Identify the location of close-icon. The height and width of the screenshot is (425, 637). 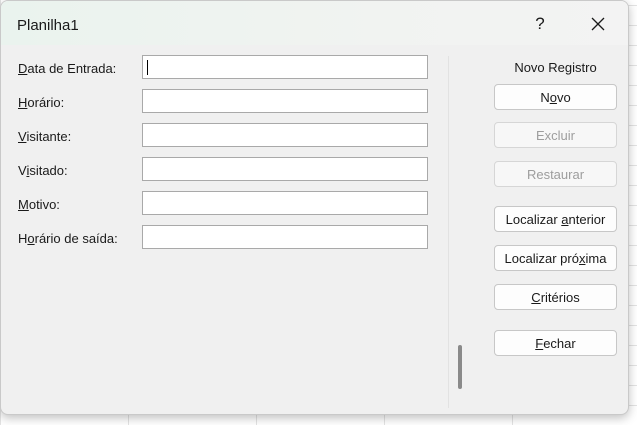
(598, 24).